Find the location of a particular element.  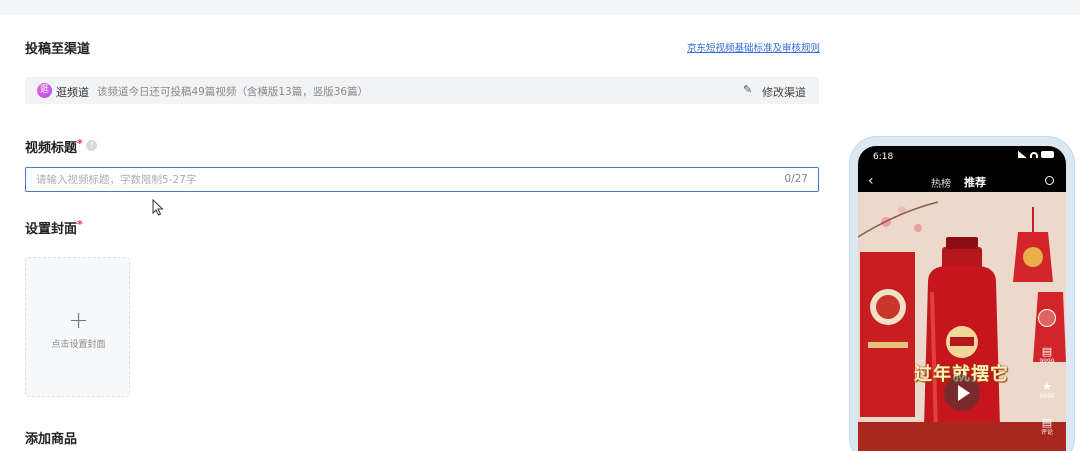

wifi-icon is located at coordinates (1034, 154).